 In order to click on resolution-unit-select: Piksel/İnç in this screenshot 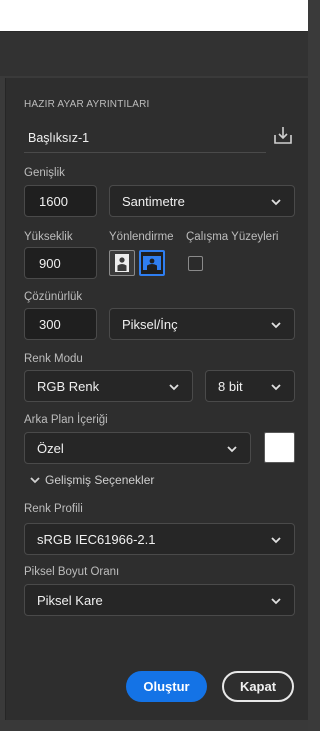, I will do `click(202, 324)`.